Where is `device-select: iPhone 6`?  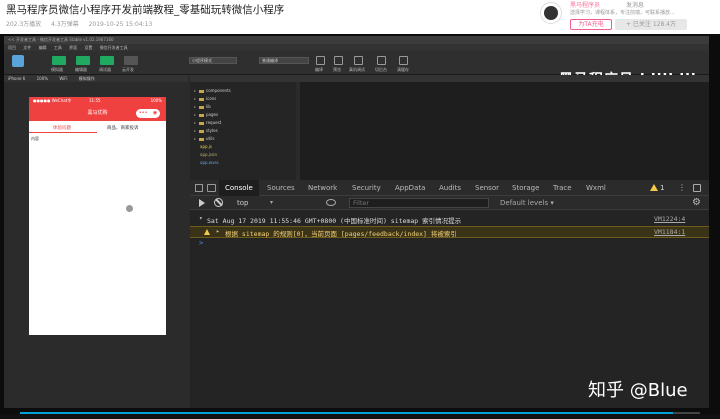 device-select: iPhone 6 is located at coordinates (16, 78).